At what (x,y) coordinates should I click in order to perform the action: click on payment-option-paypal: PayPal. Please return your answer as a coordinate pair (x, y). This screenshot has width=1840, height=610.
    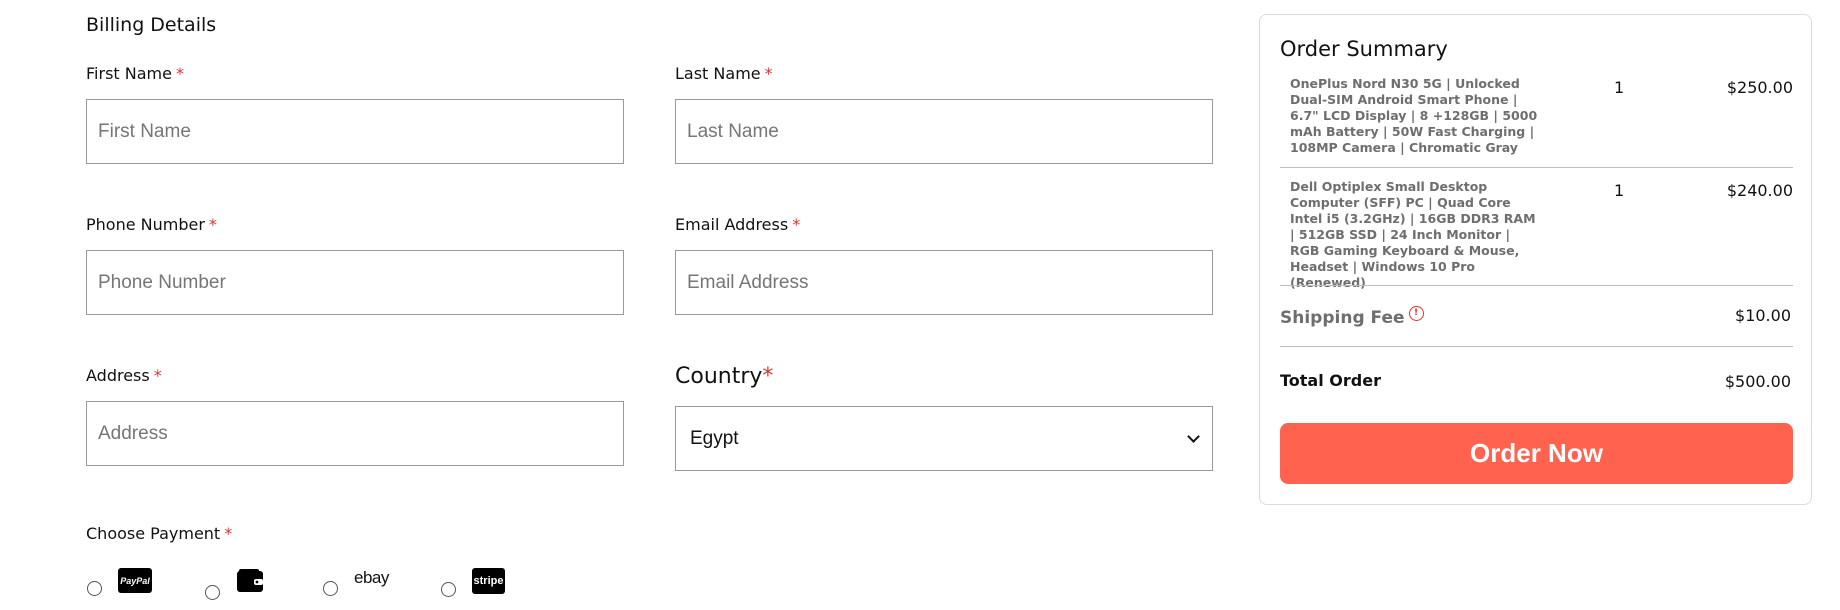
    Looking at the image, I should click on (119, 582).